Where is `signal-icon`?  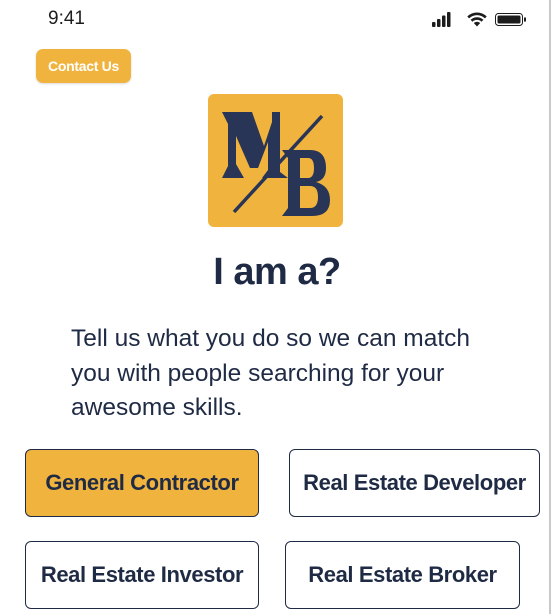 signal-icon is located at coordinates (441, 19).